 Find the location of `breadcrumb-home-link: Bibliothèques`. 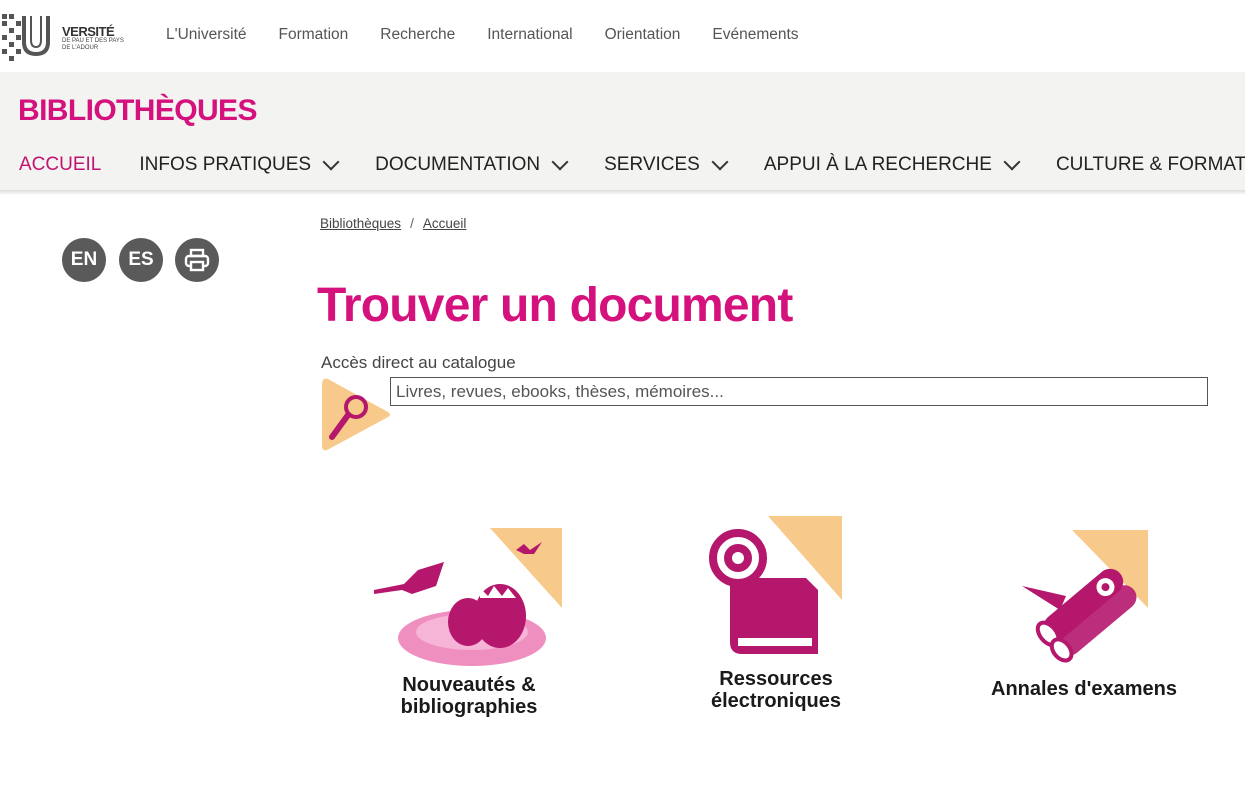

breadcrumb-home-link: Bibliothèques is located at coordinates (360, 223).